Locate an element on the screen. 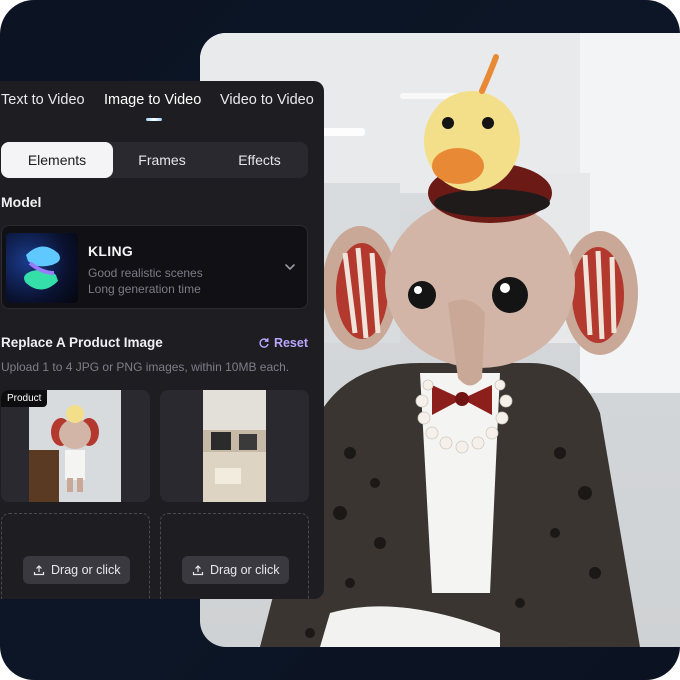 This screenshot has width=680, height=680. sub-tabs: Elements Frames Effects is located at coordinates (154, 160).